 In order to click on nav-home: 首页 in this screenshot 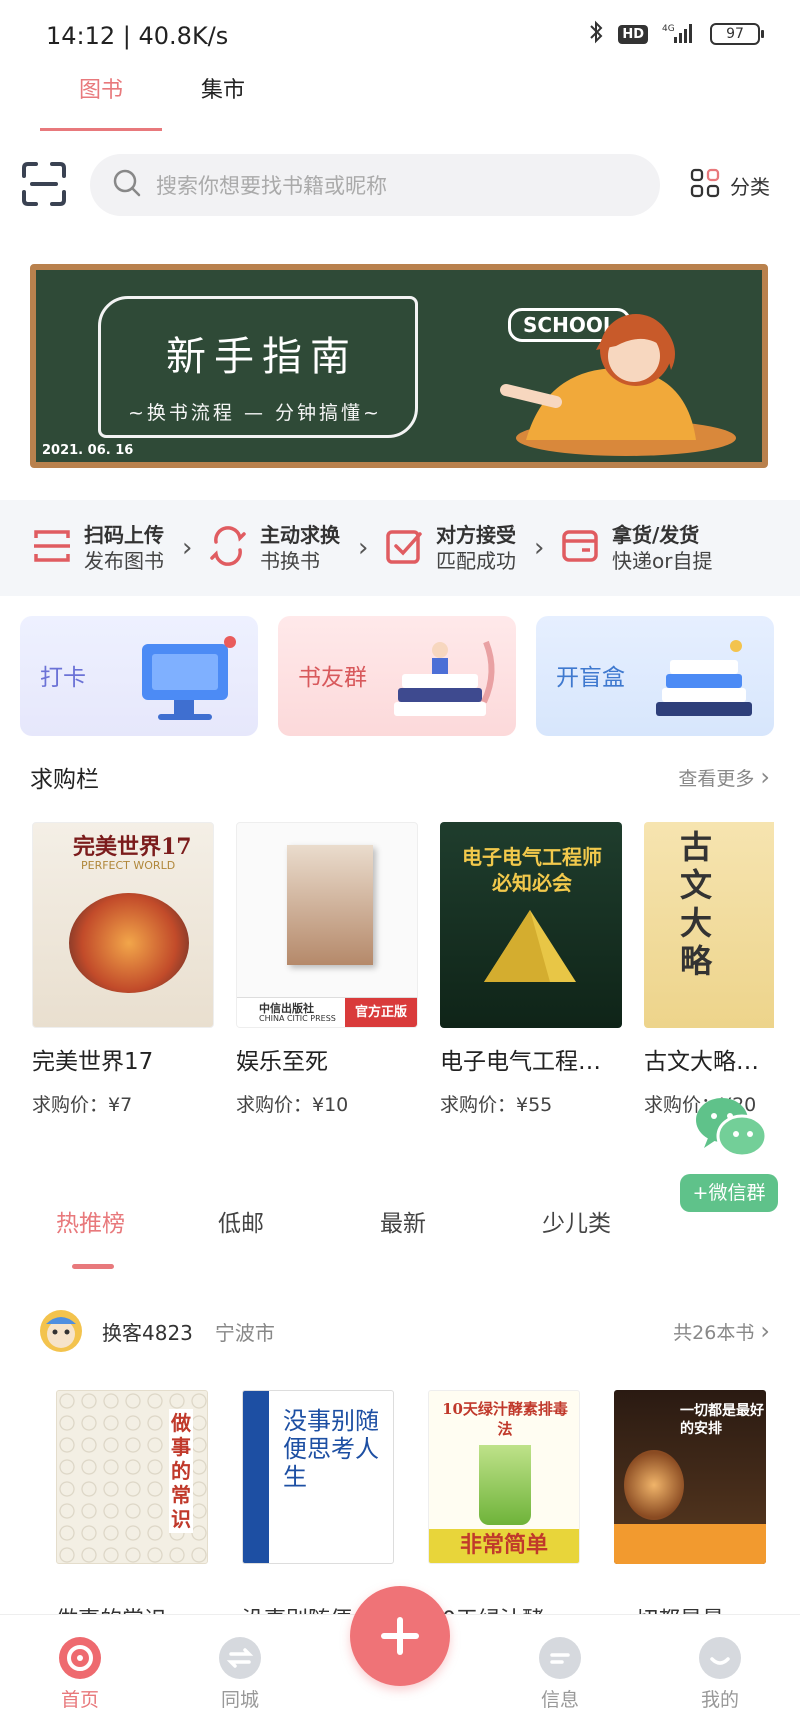, I will do `click(80, 1674)`.